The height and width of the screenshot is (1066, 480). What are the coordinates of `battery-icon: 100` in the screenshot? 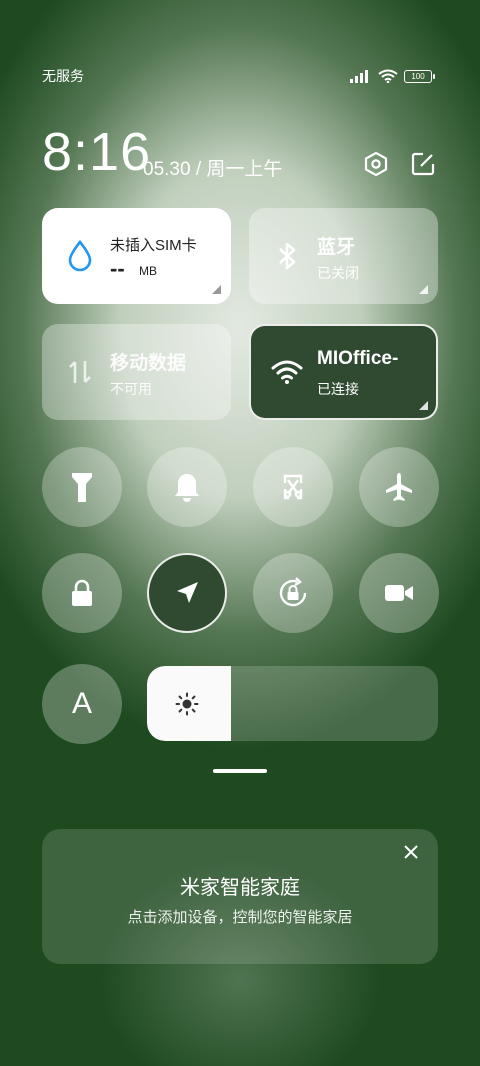 It's located at (419, 76).